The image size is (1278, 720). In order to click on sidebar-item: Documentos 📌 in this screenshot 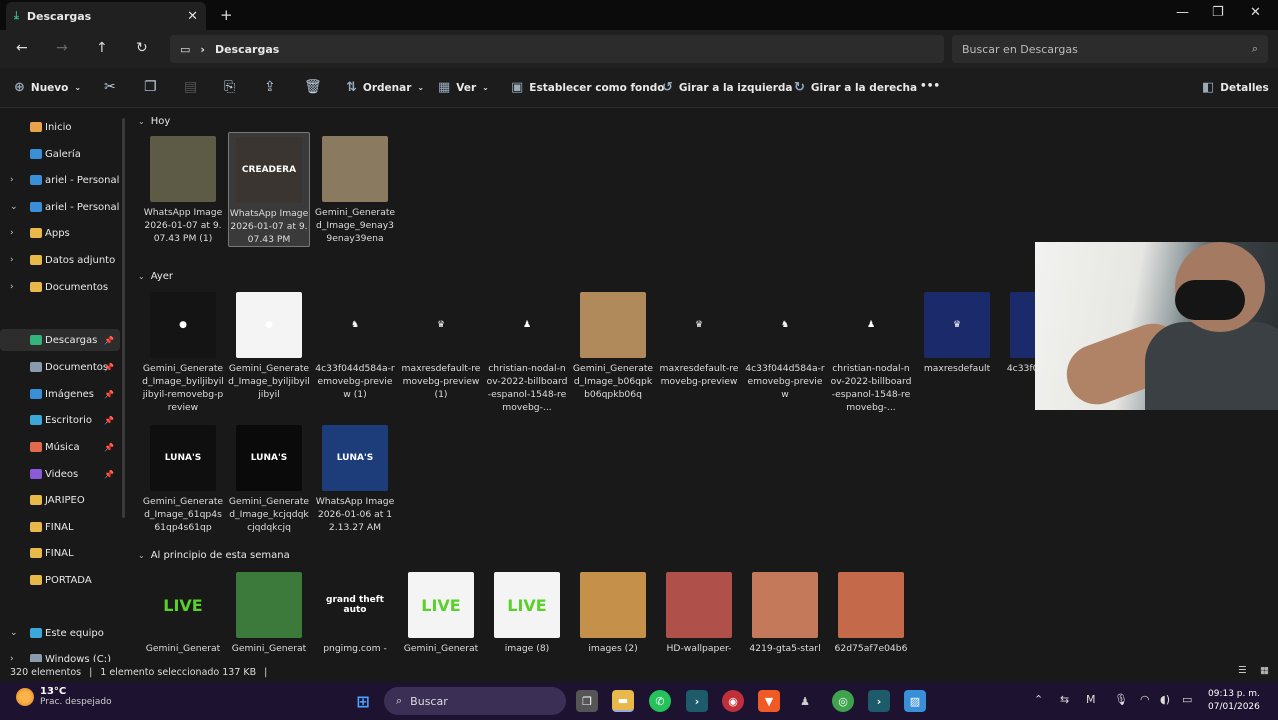, I will do `click(60, 367)`.